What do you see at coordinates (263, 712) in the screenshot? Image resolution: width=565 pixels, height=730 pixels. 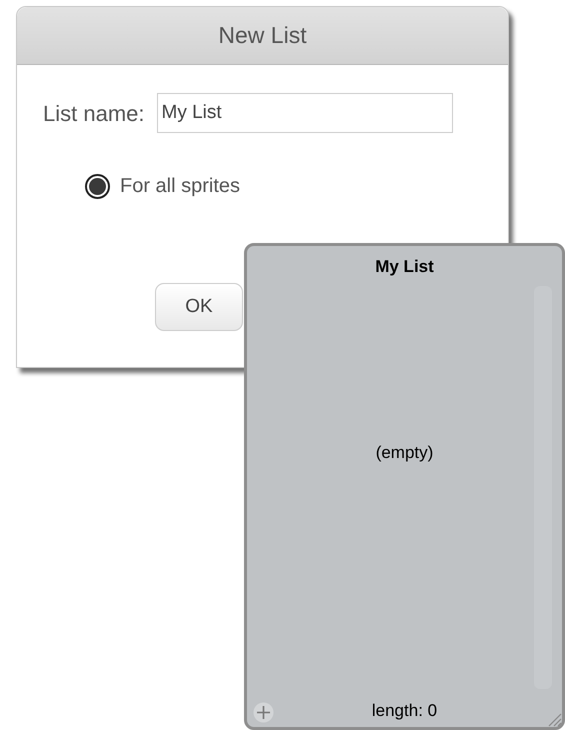 I see `add-icon` at bounding box center [263, 712].